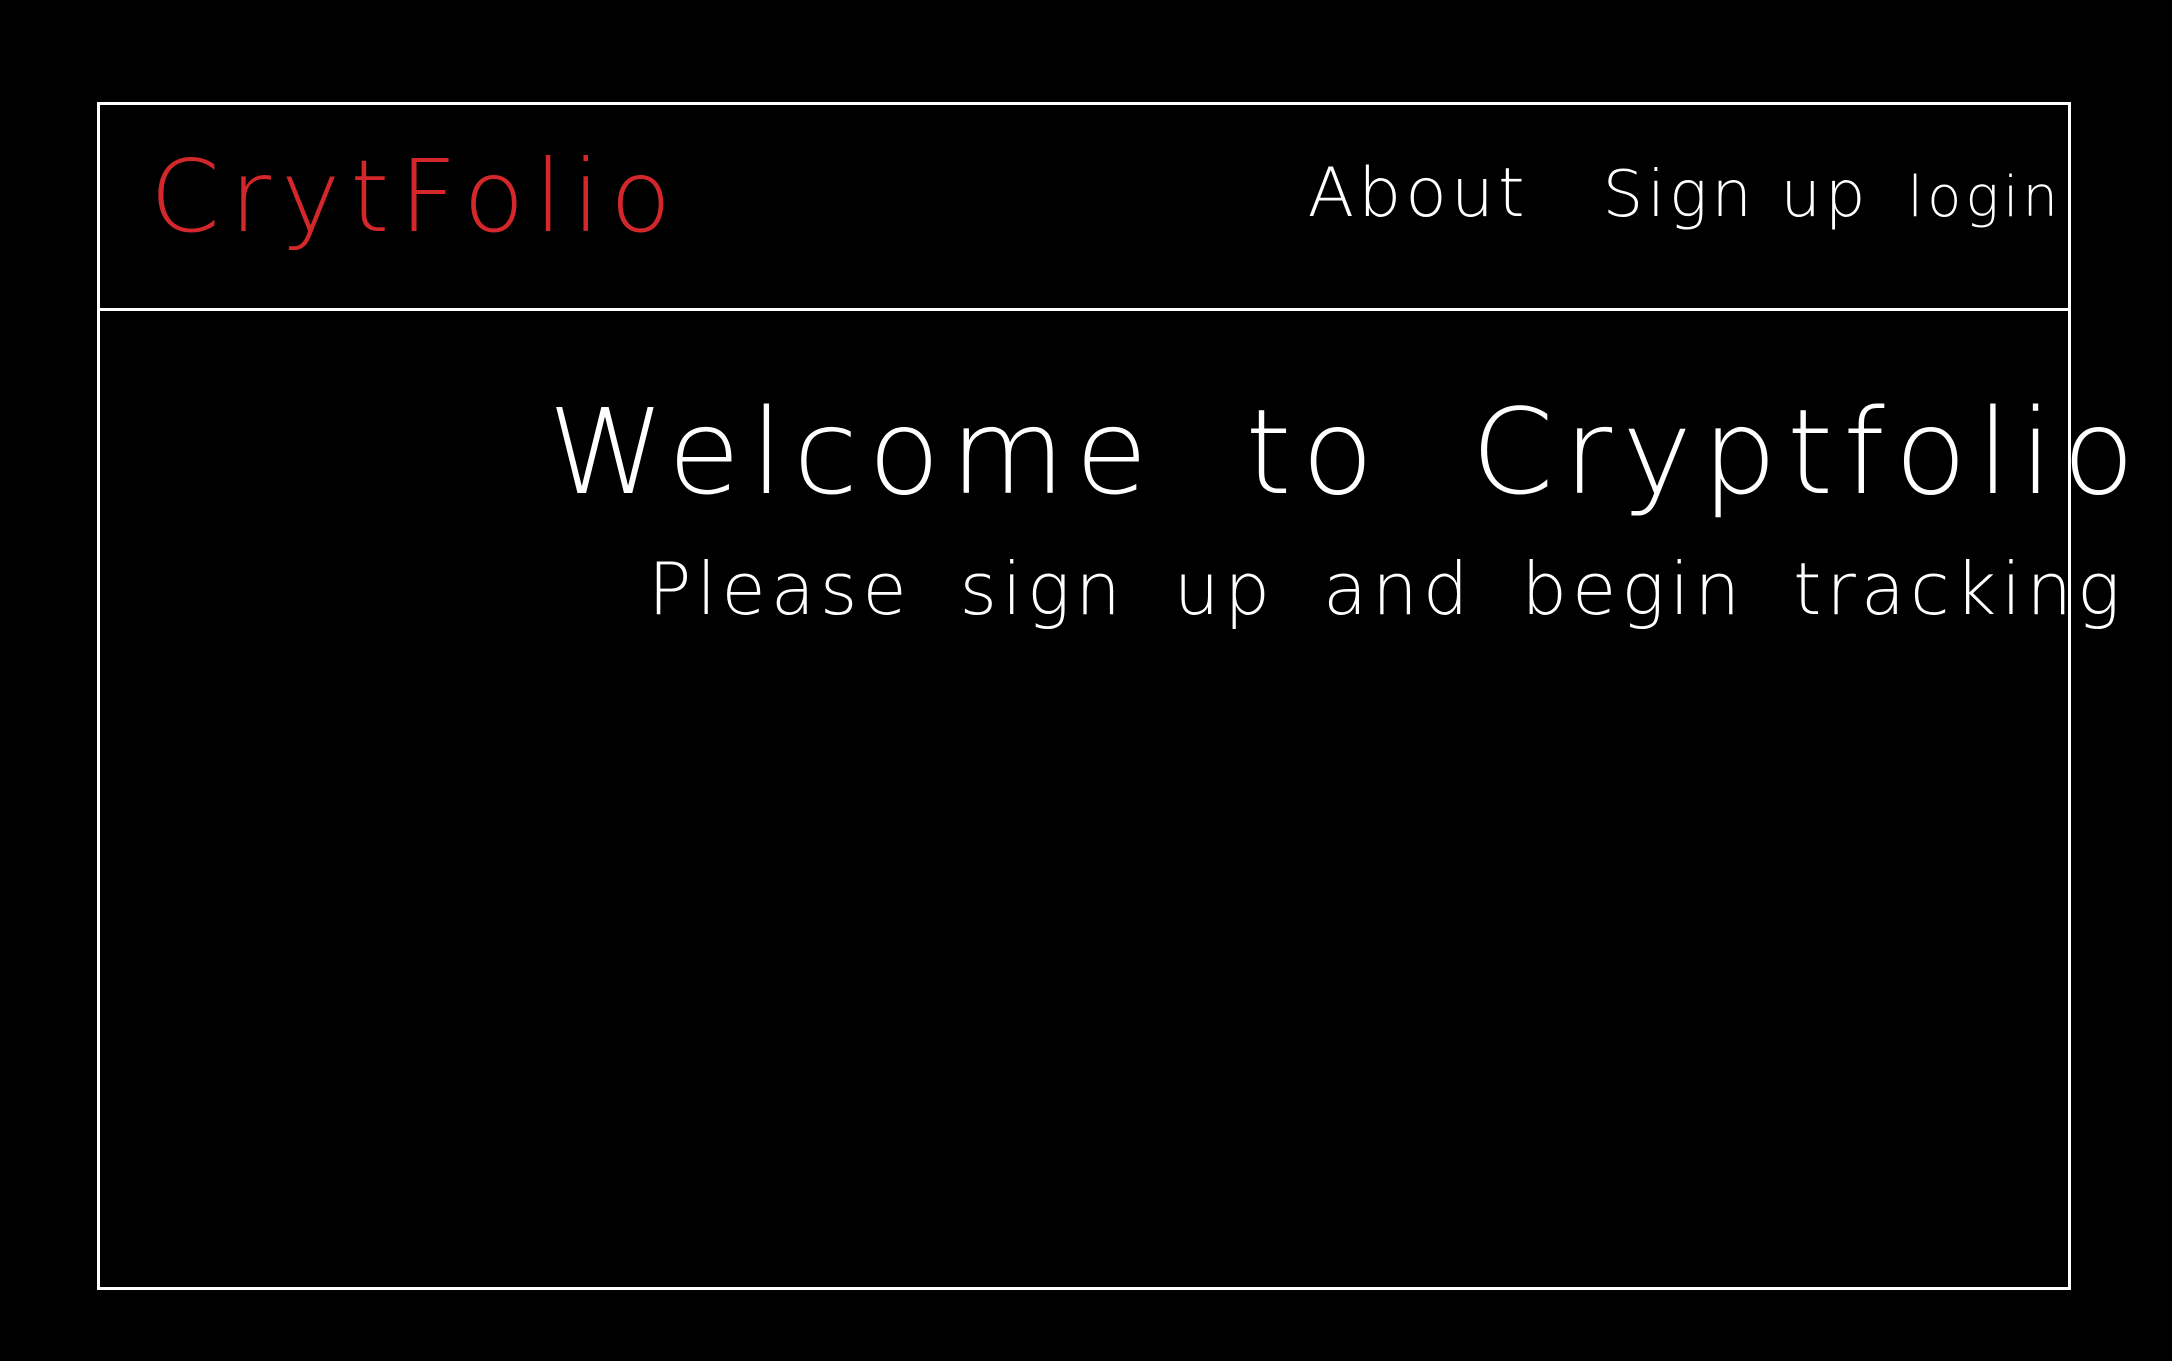  What do you see at coordinates (1346, 452) in the screenshot?
I see `welcome-heading: Welcome to Cryptfolio` at bounding box center [1346, 452].